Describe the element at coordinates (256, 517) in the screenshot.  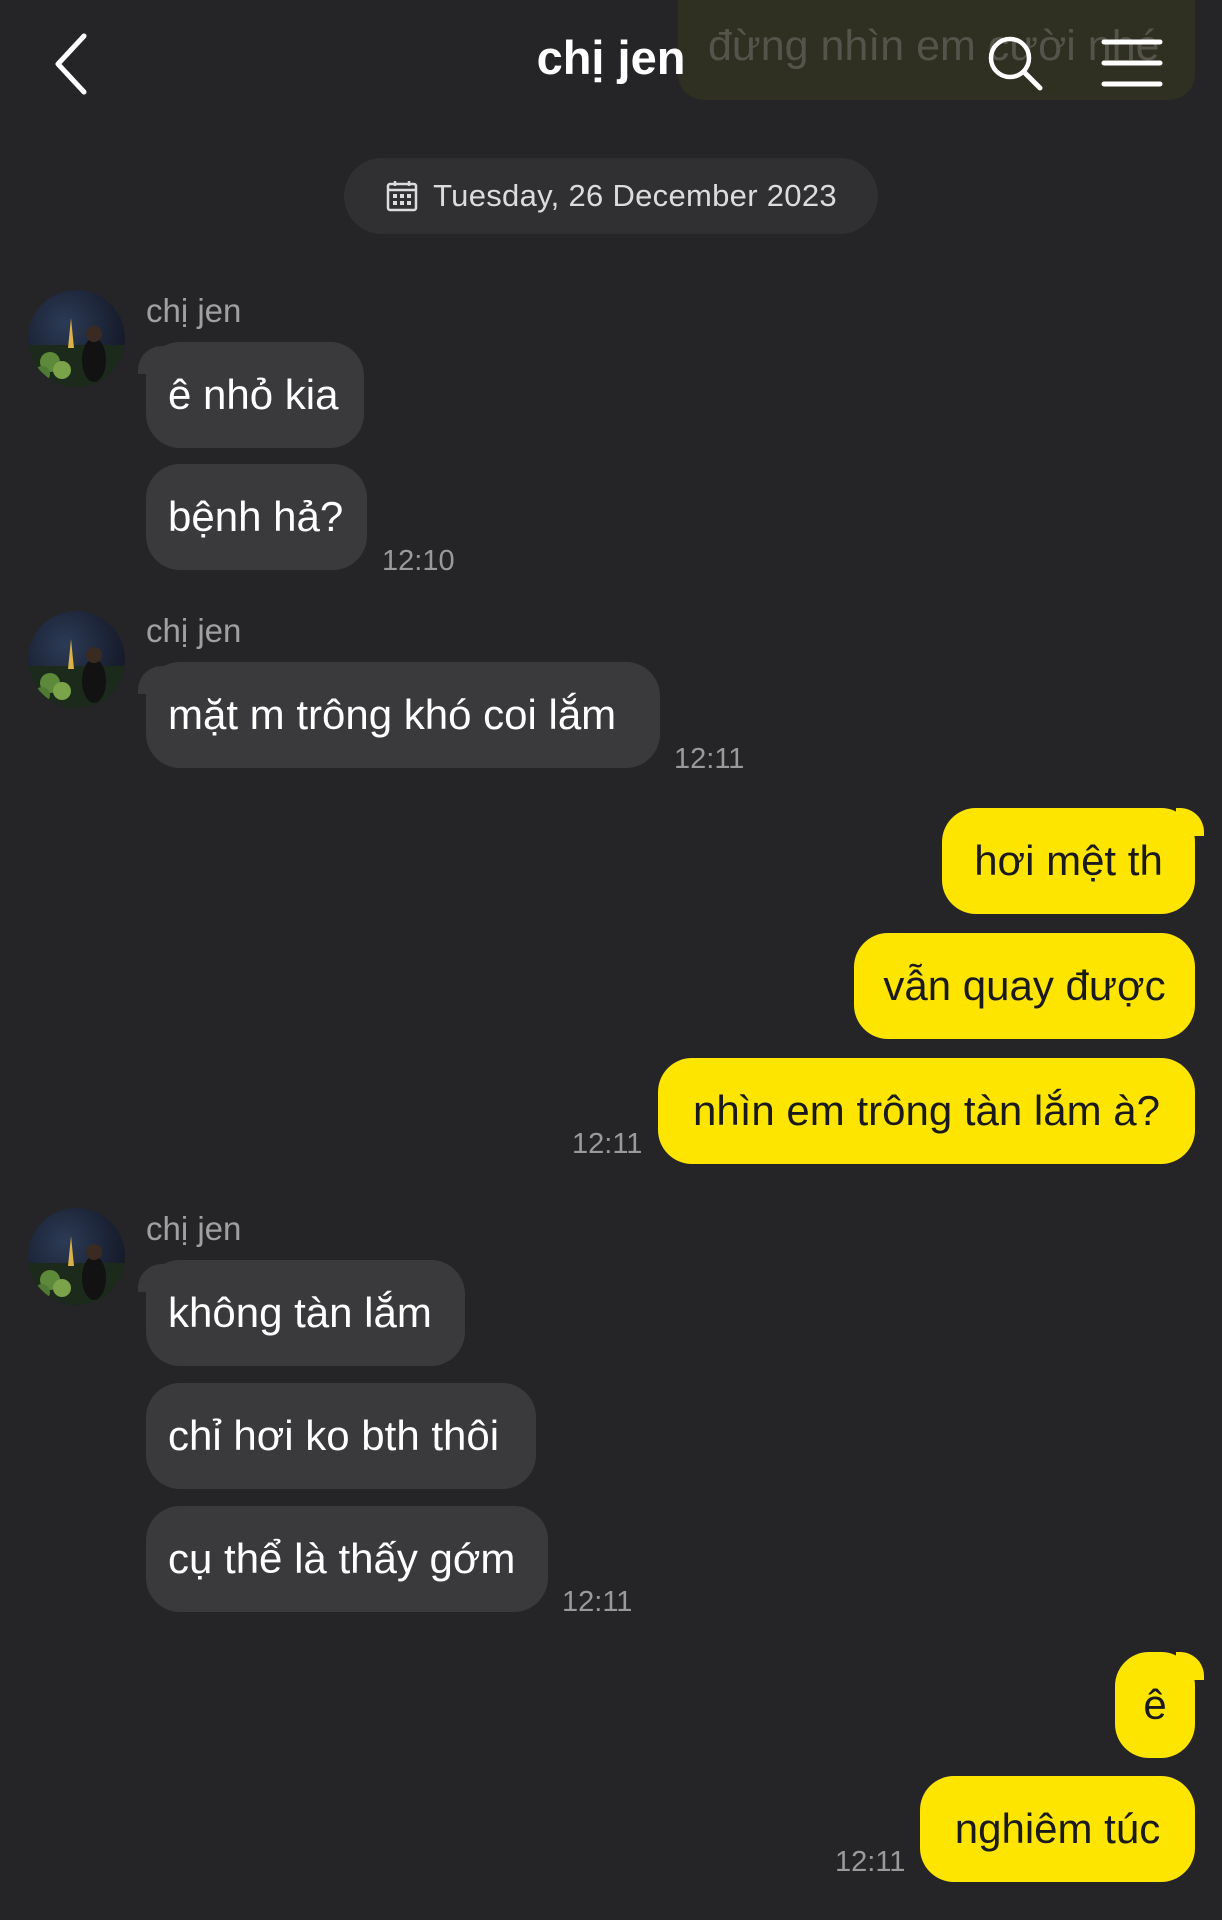
I see `message-bubble: bệnh hả?` at that location.